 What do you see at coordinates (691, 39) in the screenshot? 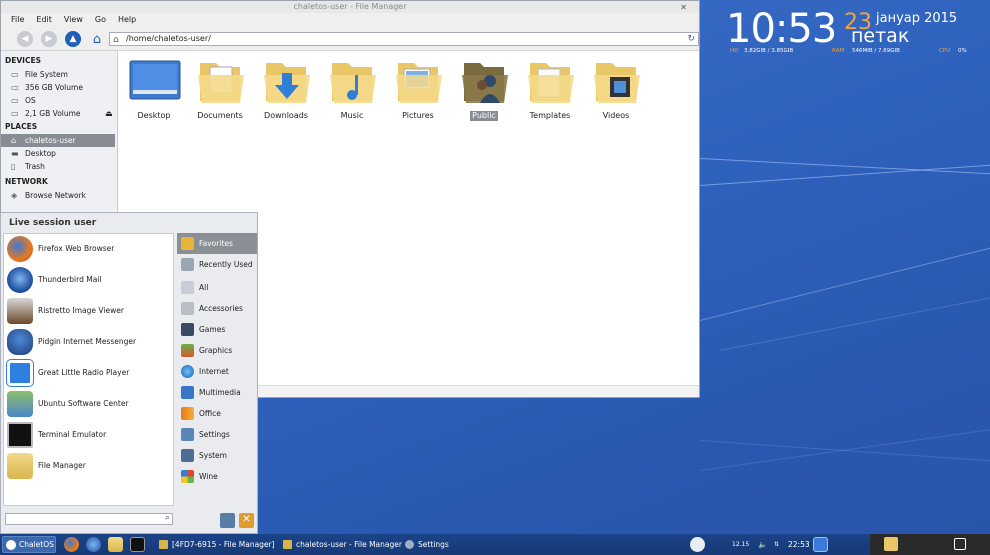
I see `reload-icon: ↻` at bounding box center [691, 39].